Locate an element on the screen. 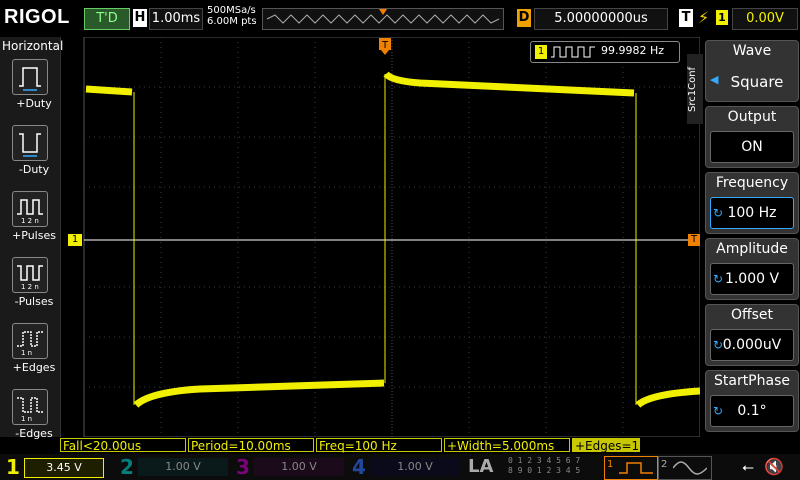  ch1-ground-marker: 1 is located at coordinates (75, 240).